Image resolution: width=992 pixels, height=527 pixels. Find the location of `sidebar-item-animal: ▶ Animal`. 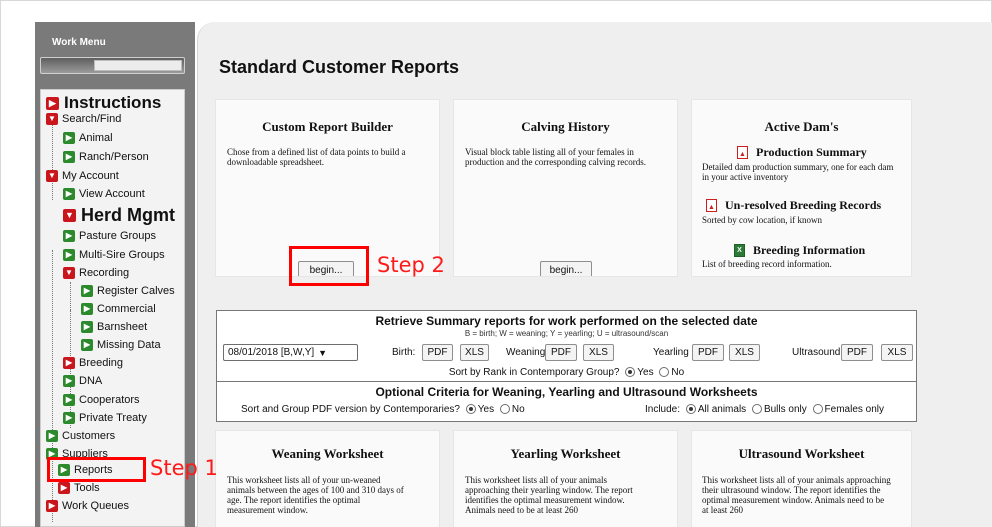

sidebar-item-animal: ▶ Animal is located at coordinates (88, 138).